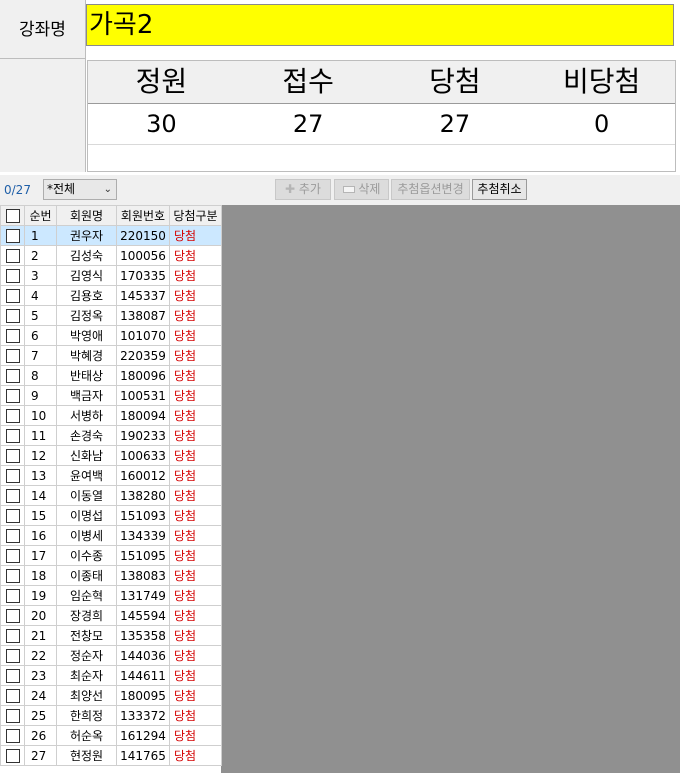 This screenshot has width=680, height=773. I want to click on table-row: 7 박혜경 220359 당첨, so click(111, 355).